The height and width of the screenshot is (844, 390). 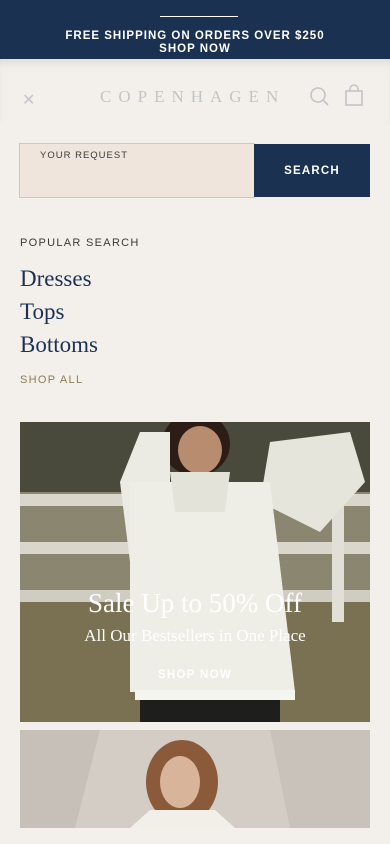 What do you see at coordinates (51, 380) in the screenshot?
I see `shop-all-link: SHOP ALL` at bounding box center [51, 380].